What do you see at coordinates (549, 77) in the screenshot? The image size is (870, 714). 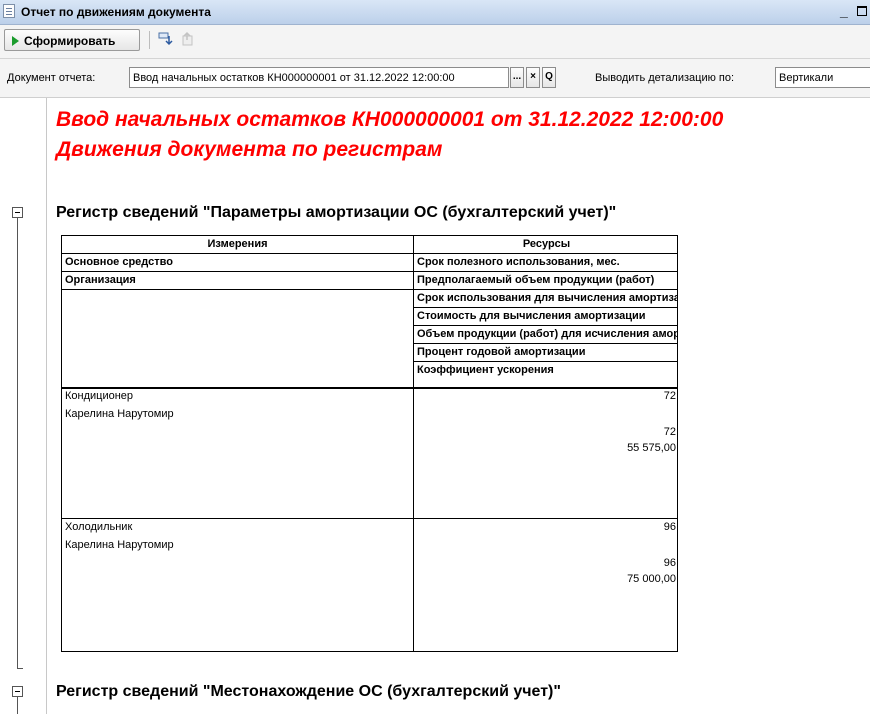 I see `open-icon: Q` at bounding box center [549, 77].